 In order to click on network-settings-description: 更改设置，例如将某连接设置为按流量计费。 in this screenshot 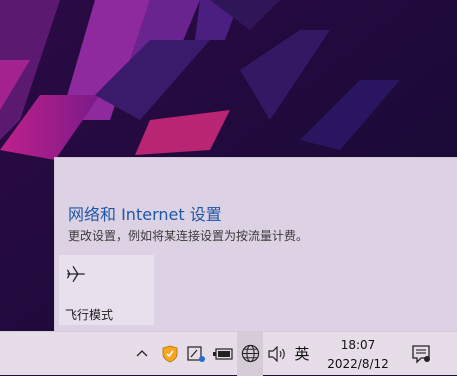, I will do `click(188, 236)`.